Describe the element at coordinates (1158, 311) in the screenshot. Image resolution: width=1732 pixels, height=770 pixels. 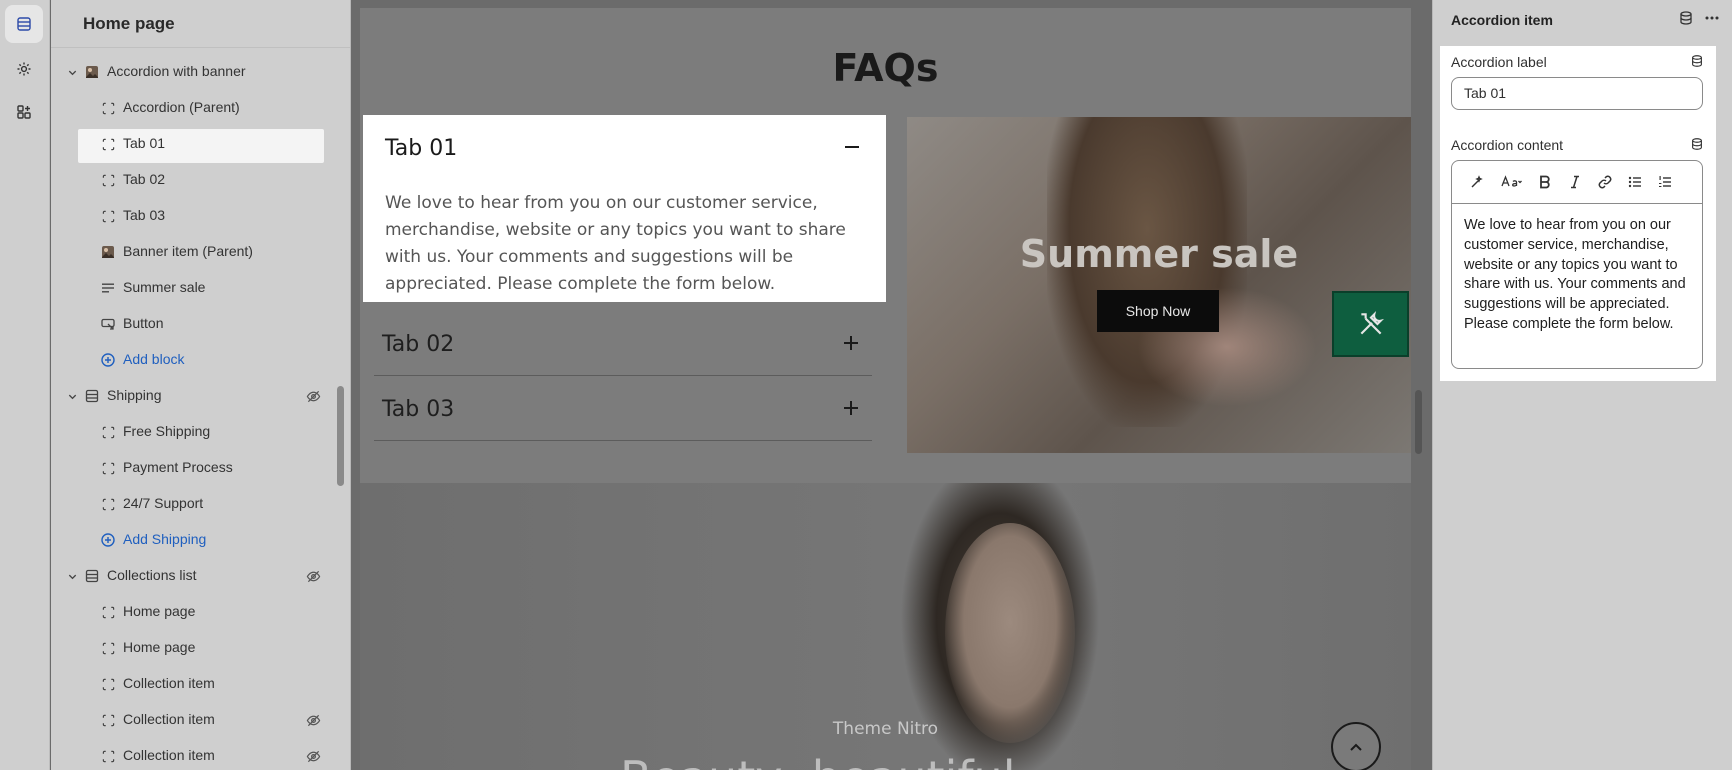
I see `shop-now-button: Shop Now` at that location.